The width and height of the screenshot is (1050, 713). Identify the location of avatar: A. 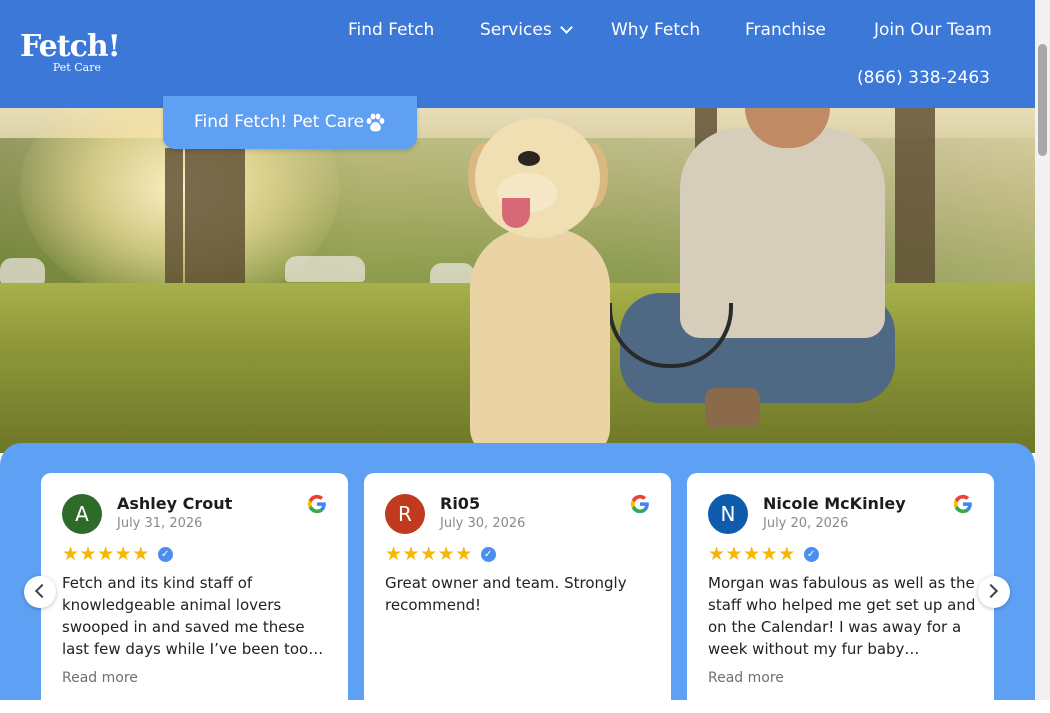
(82, 514).